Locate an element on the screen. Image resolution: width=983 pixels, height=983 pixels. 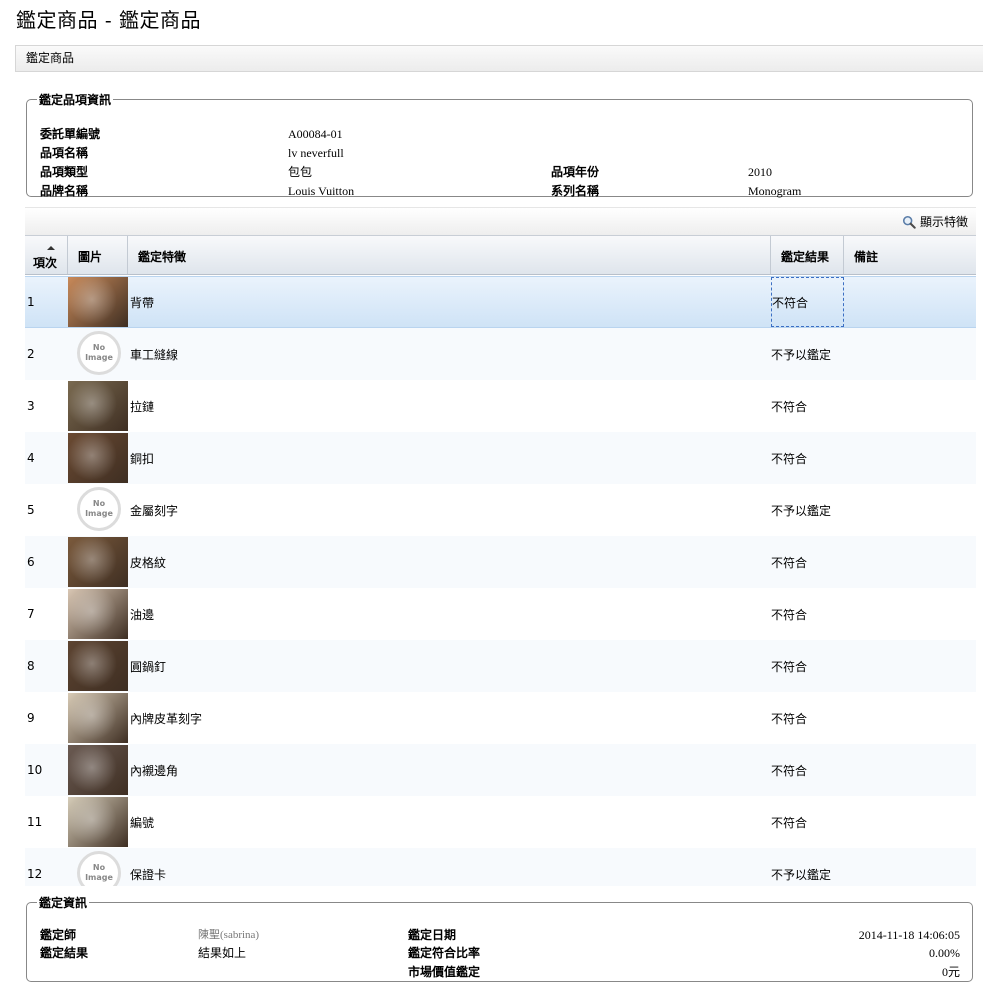
brand-label: 品牌名稱 is located at coordinates (64, 191).